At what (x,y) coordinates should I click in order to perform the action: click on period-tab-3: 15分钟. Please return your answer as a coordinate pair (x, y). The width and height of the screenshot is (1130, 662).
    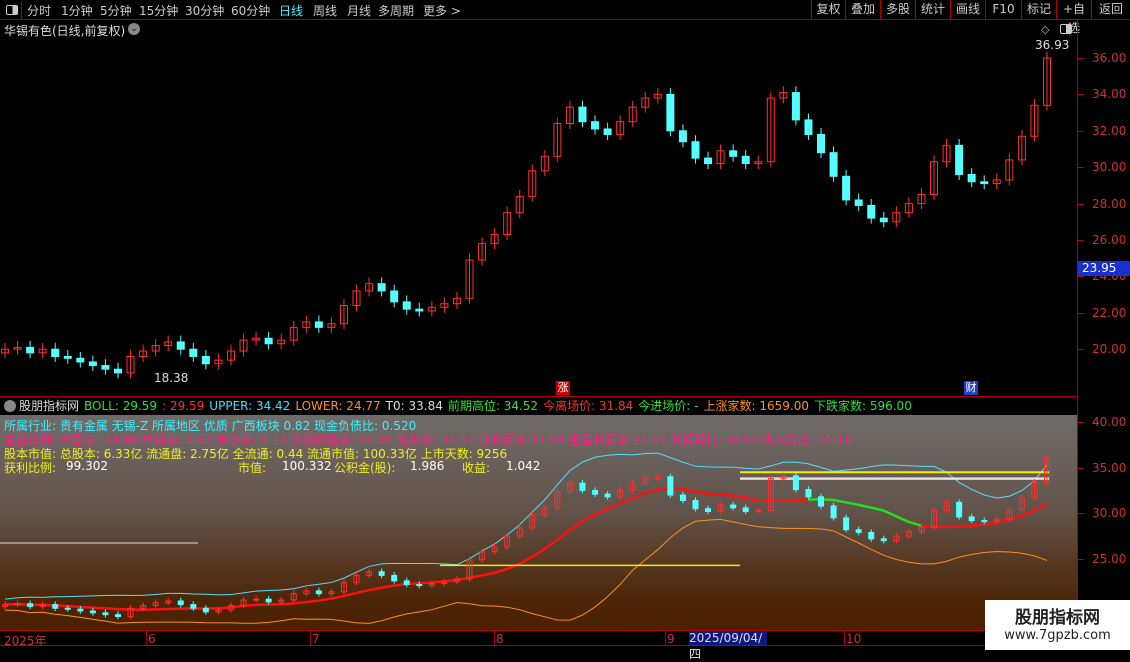
    Looking at the image, I should click on (158, 10).